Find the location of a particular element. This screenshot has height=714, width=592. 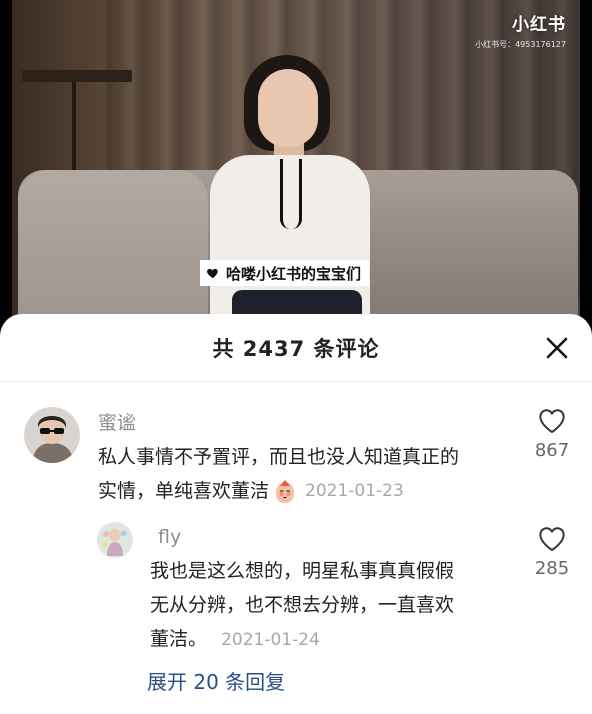

video-subtitle: 哈喽小红书的宝宝们 is located at coordinates (285, 273).